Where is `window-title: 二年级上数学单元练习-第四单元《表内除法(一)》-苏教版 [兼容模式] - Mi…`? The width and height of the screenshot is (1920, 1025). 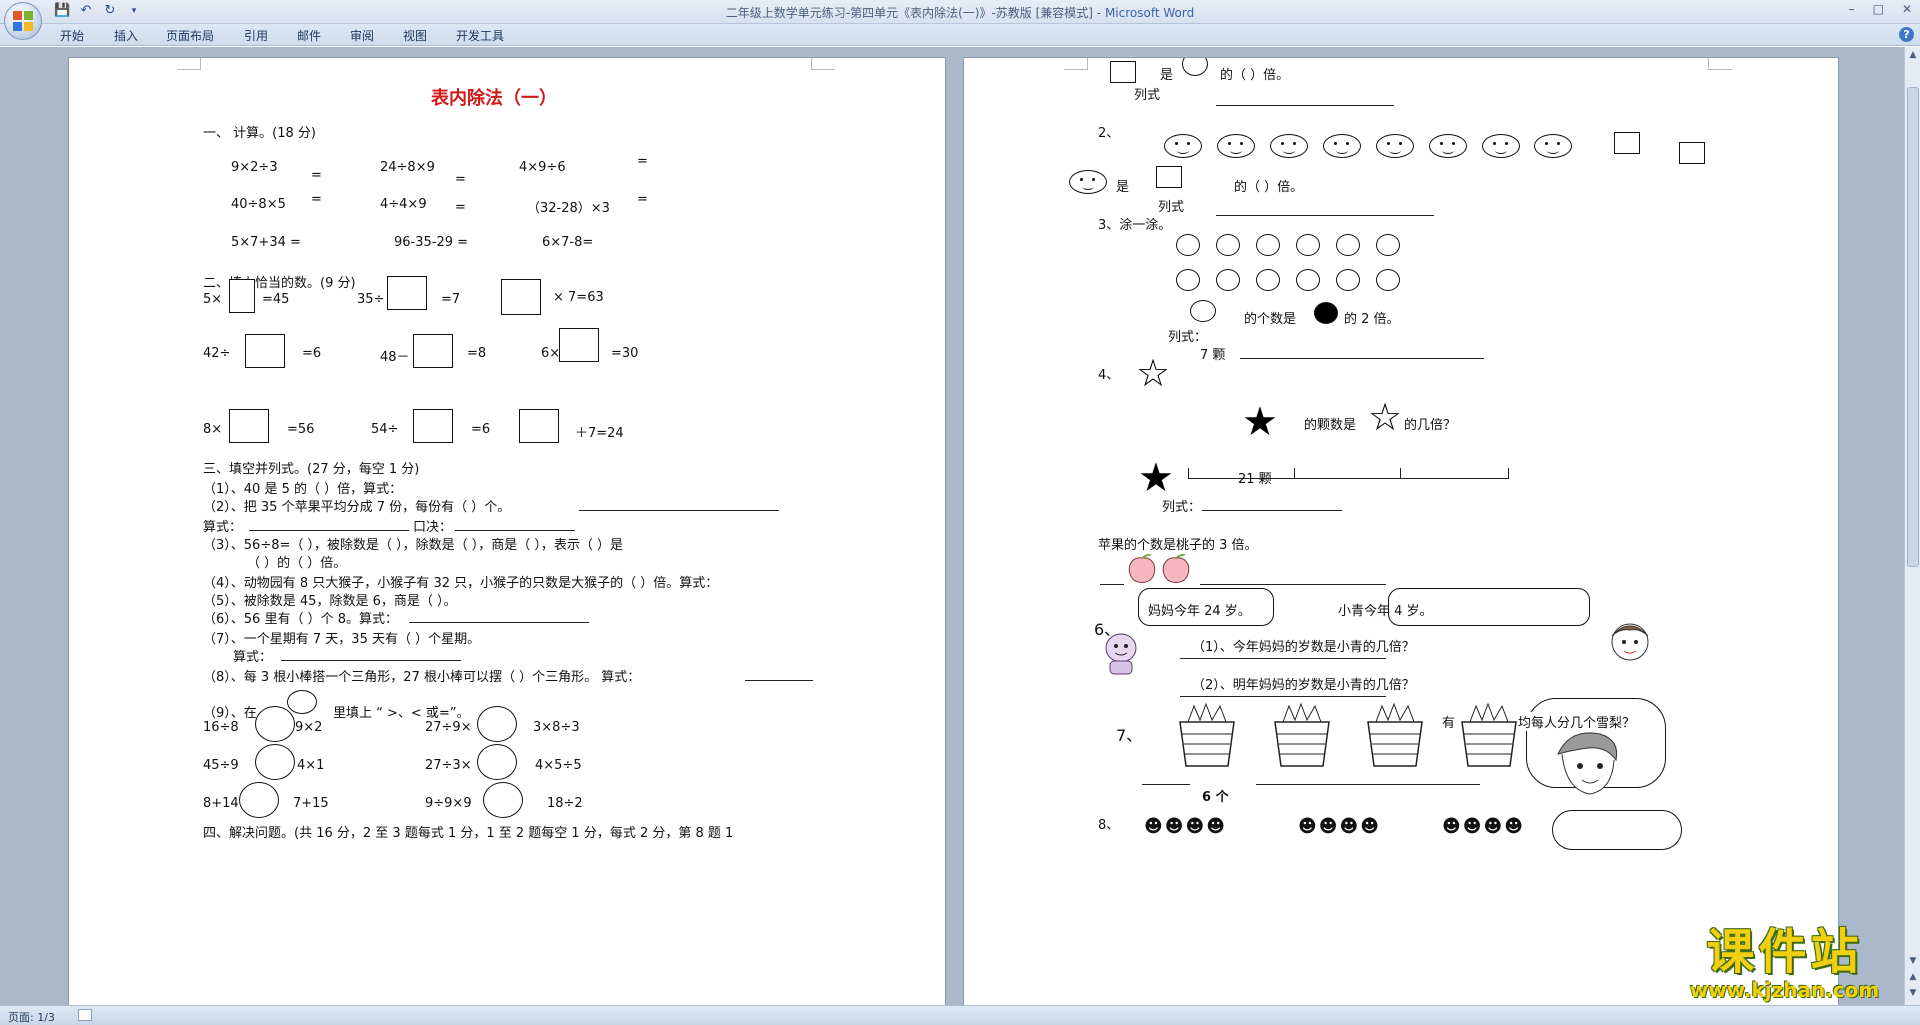
window-title: 二年级上数学单元练习-第四单元《表内除法(一)》-苏教版 [兼容模式] - Mi… is located at coordinates (960, 13).